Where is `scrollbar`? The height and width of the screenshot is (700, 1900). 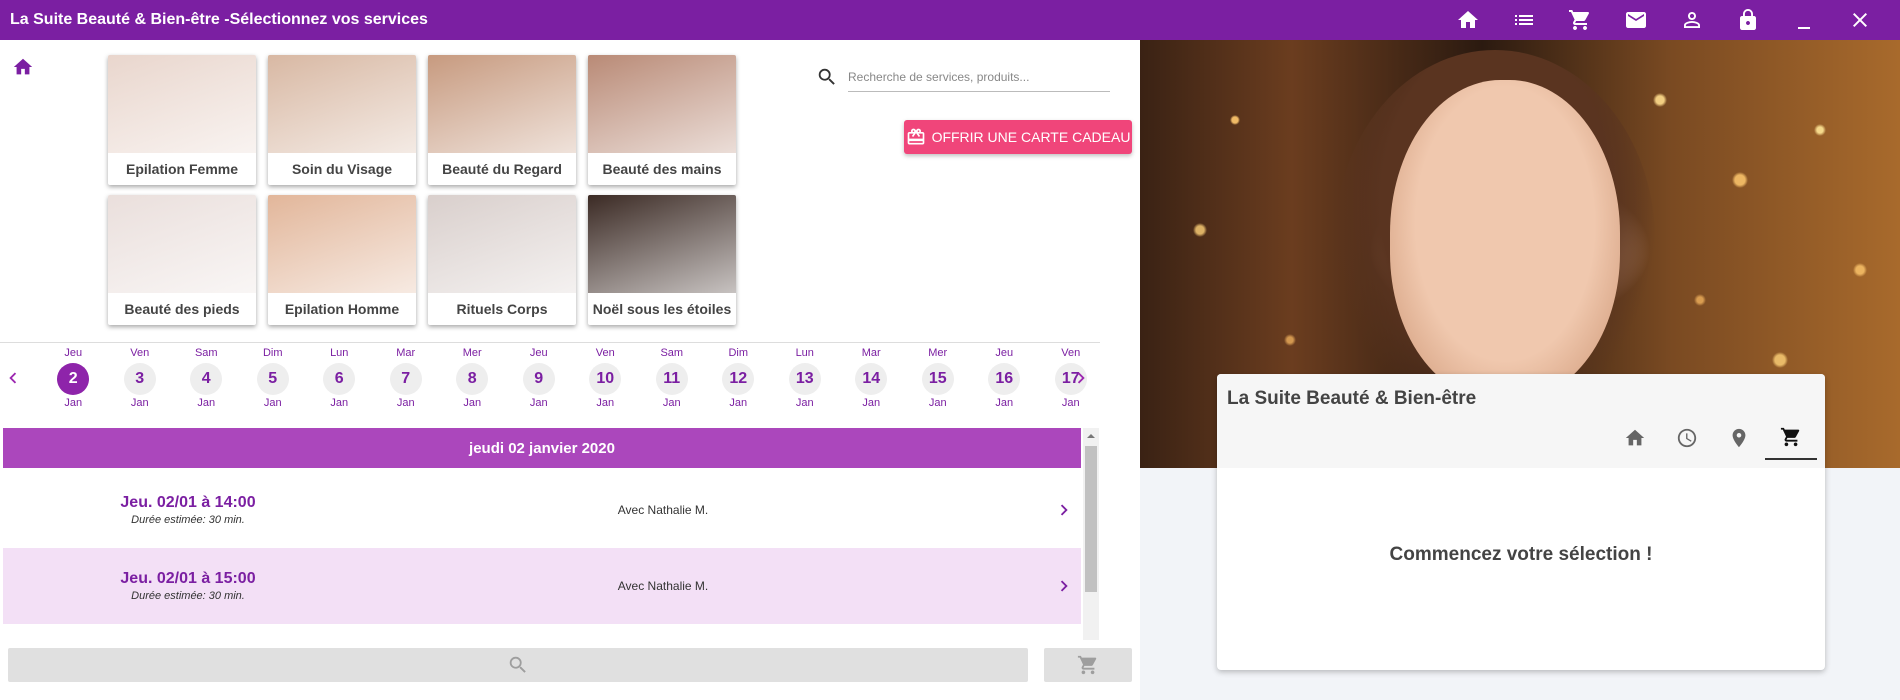 scrollbar is located at coordinates (1091, 534).